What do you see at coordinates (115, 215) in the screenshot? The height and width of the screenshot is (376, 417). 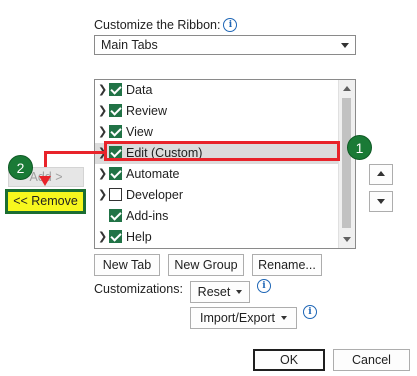 I see `checkbox-add-ins` at bounding box center [115, 215].